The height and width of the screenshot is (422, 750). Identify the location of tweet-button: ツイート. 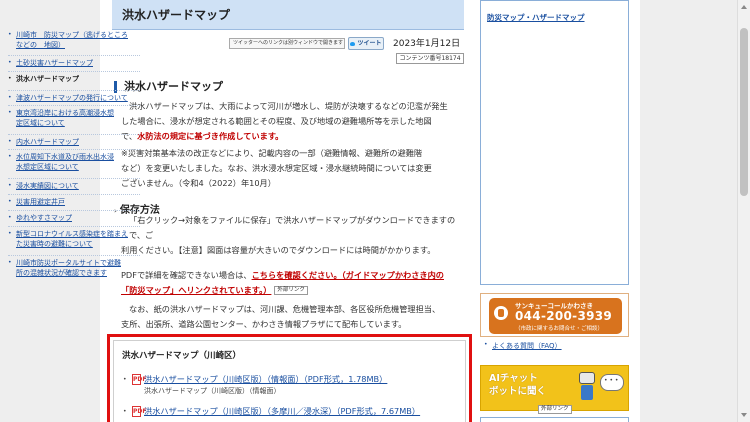
(366, 43).